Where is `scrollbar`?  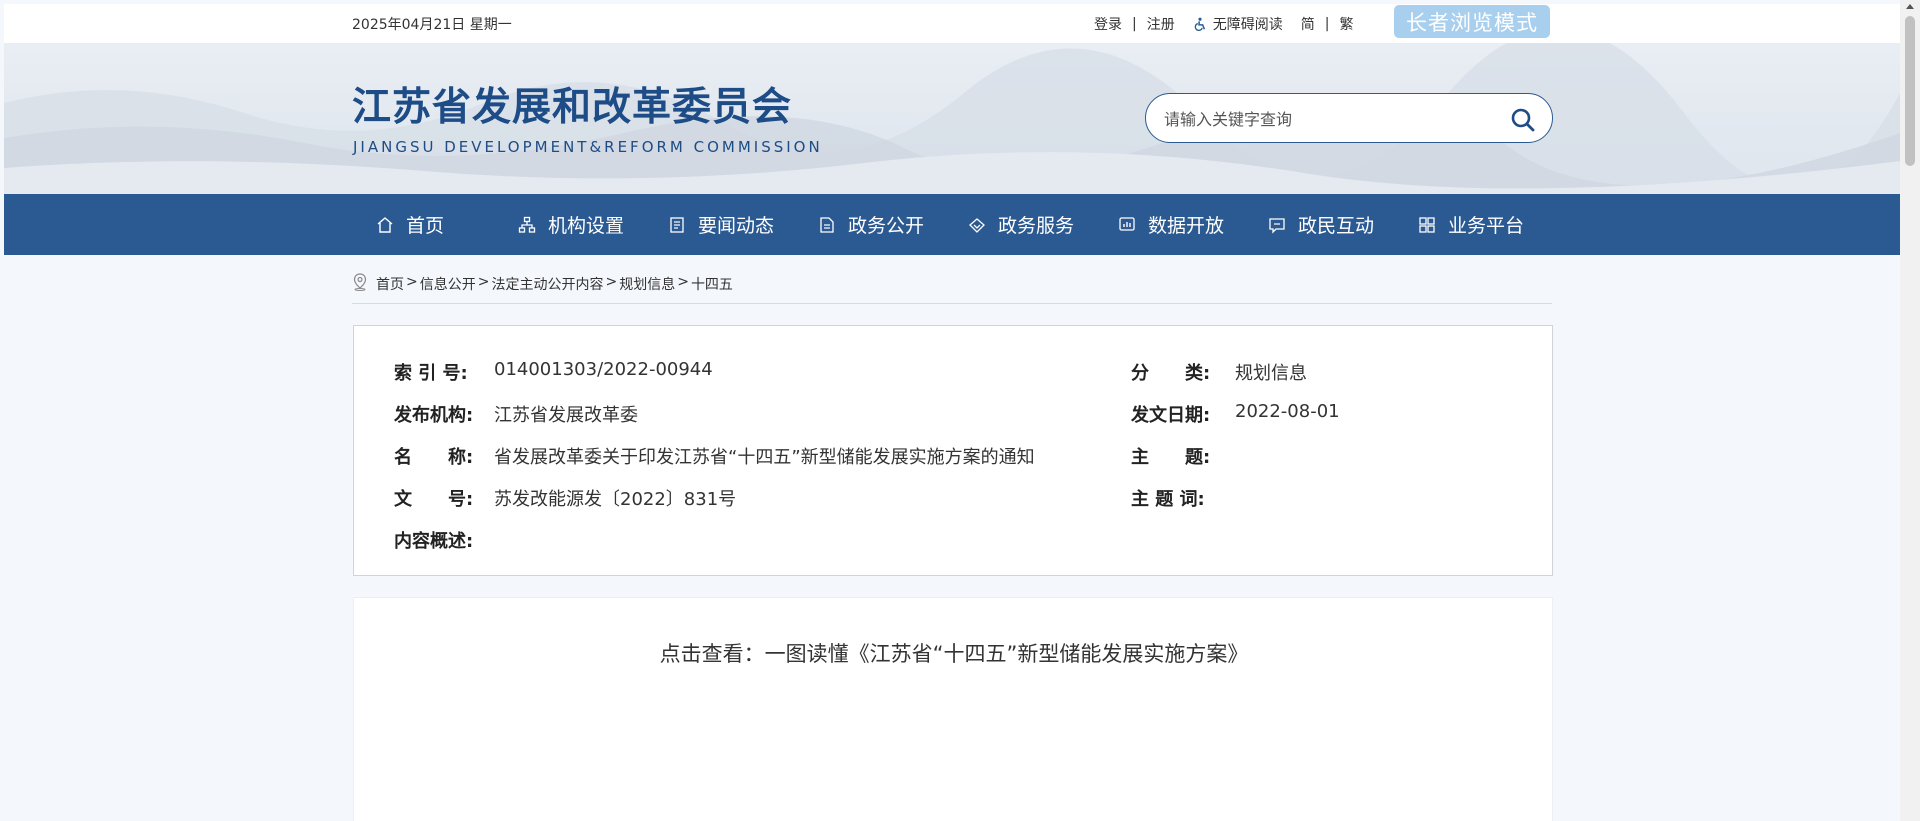 scrollbar is located at coordinates (1910, 410).